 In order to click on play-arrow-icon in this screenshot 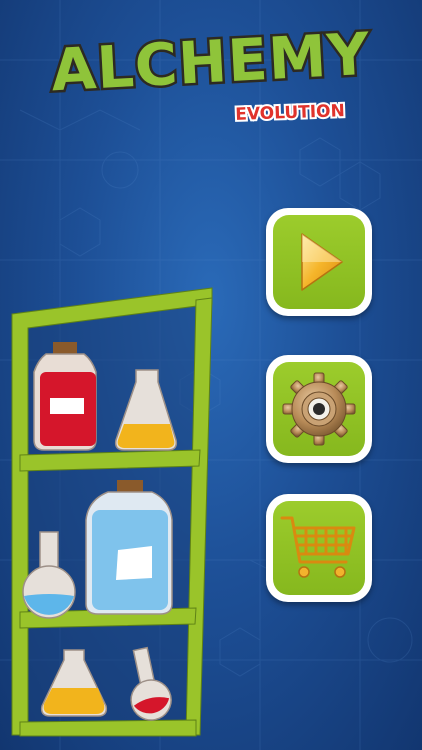, I will do `click(322, 262)`.